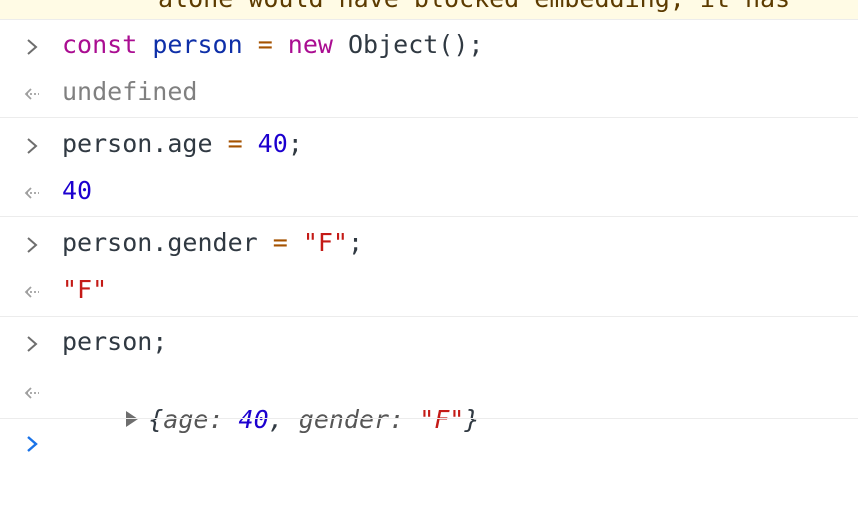 This screenshot has height=518, width=858. I want to click on console-result-row: 40, so click(429, 193).